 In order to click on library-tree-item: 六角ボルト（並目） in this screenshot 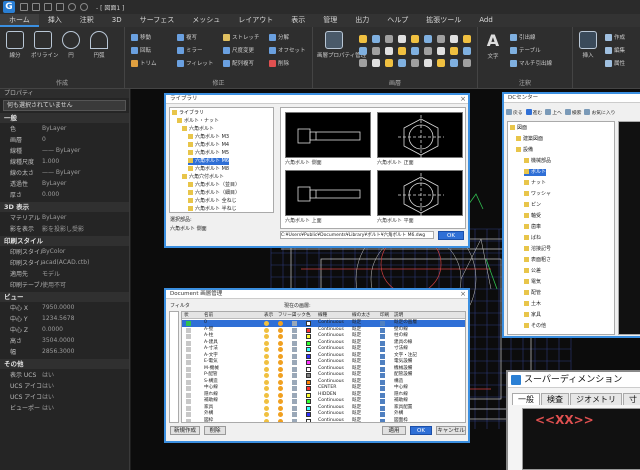, I will do `click(214, 185)`.